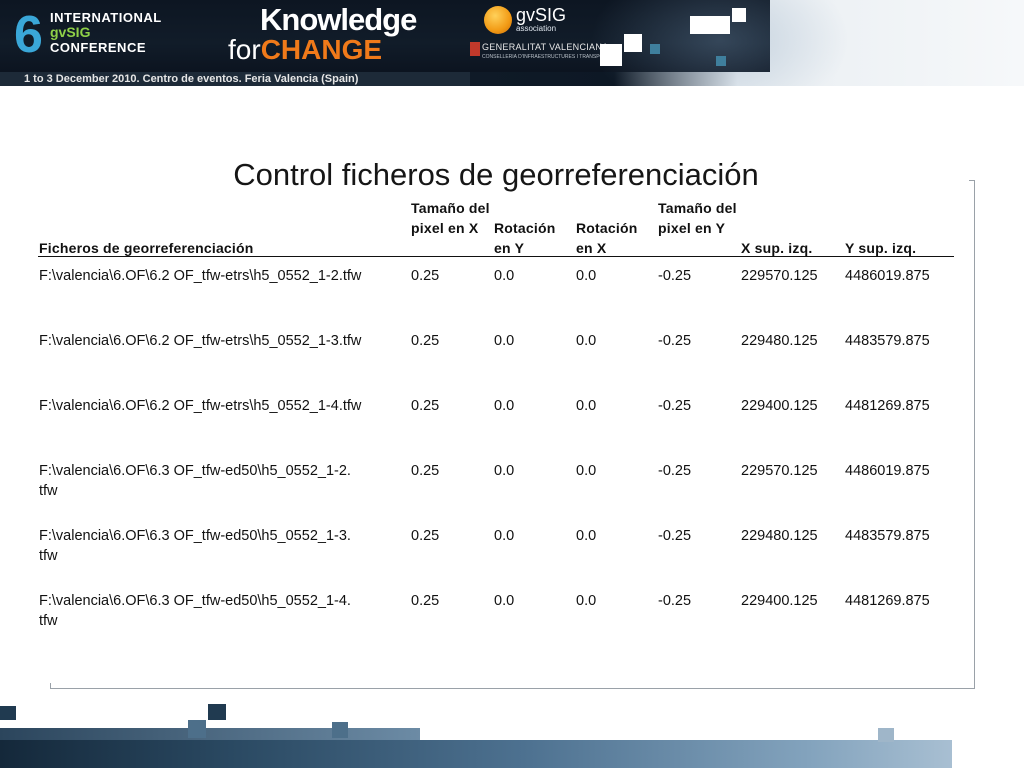 The width and height of the screenshot is (1024, 768). Describe the element at coordinates (338, 19) in the screenshot. I see `tagline-knowledge: Knowledge` at that location.